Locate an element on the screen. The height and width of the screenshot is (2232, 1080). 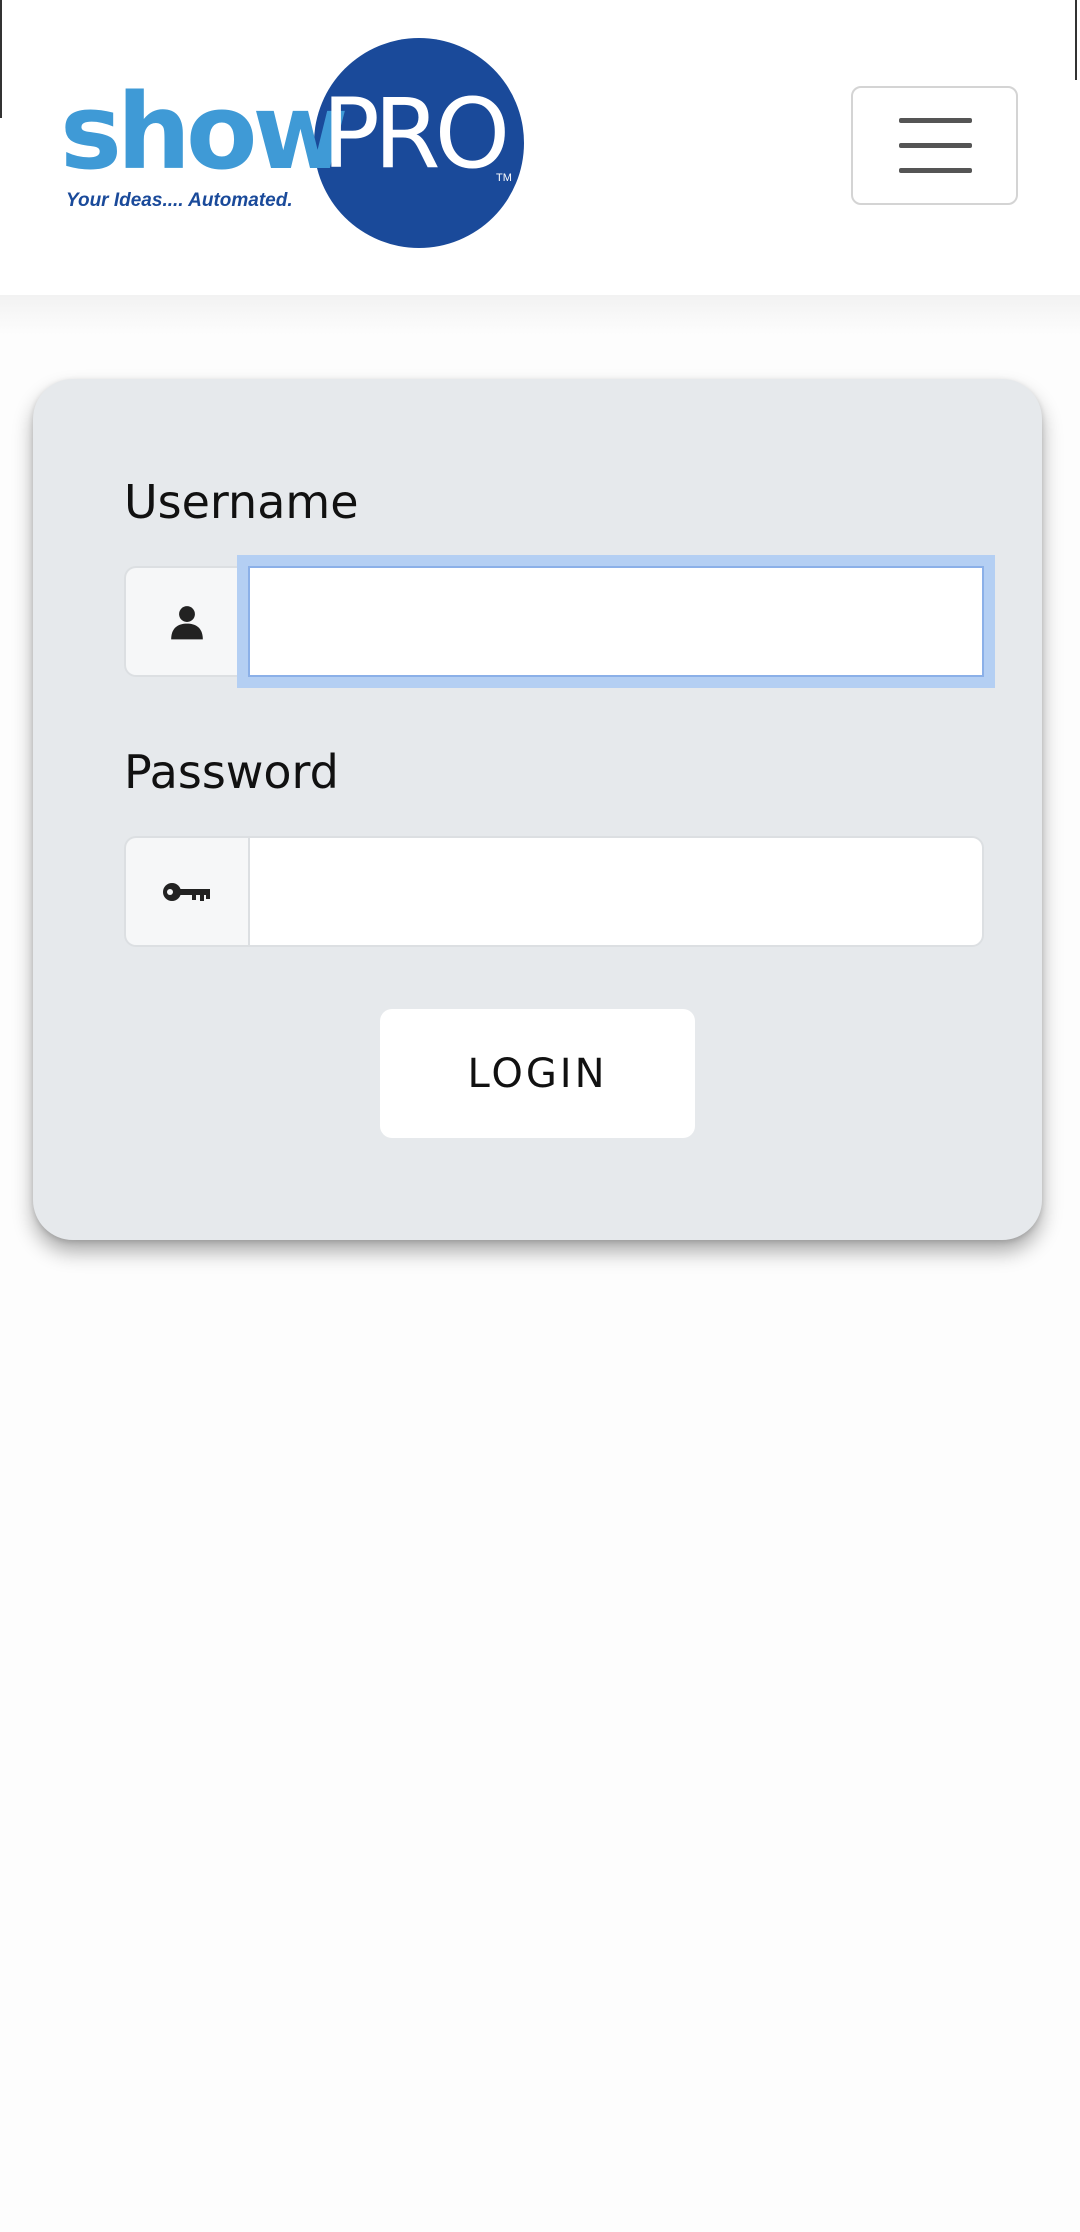
showpro-logo: show PRO TM Your Ideas.... Automated. is located at coordinates (295, 146).